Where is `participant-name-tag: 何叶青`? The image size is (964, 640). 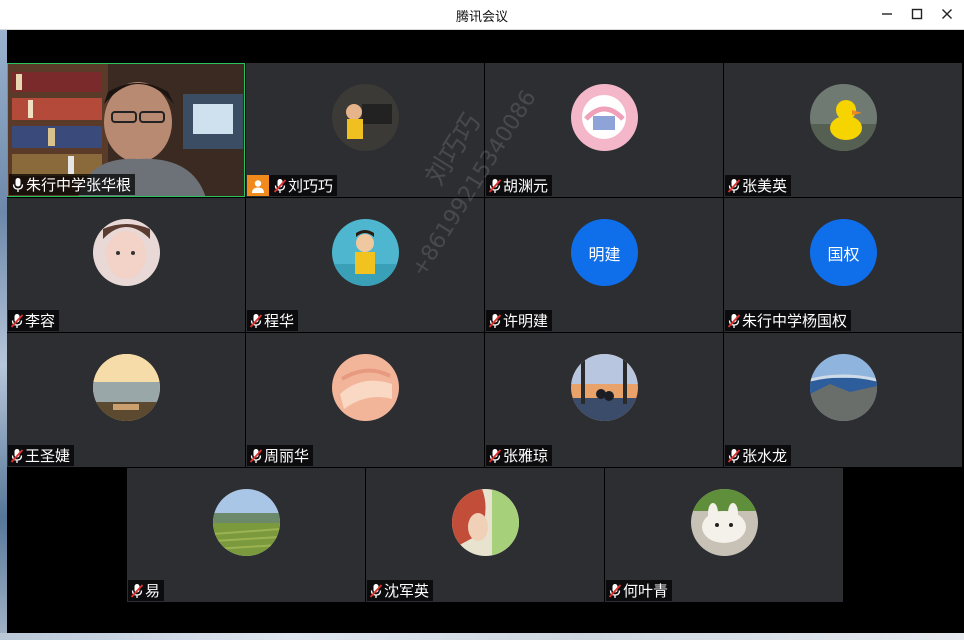
participant-name-tag: 何叶青 is located at coordinates (639, 590).